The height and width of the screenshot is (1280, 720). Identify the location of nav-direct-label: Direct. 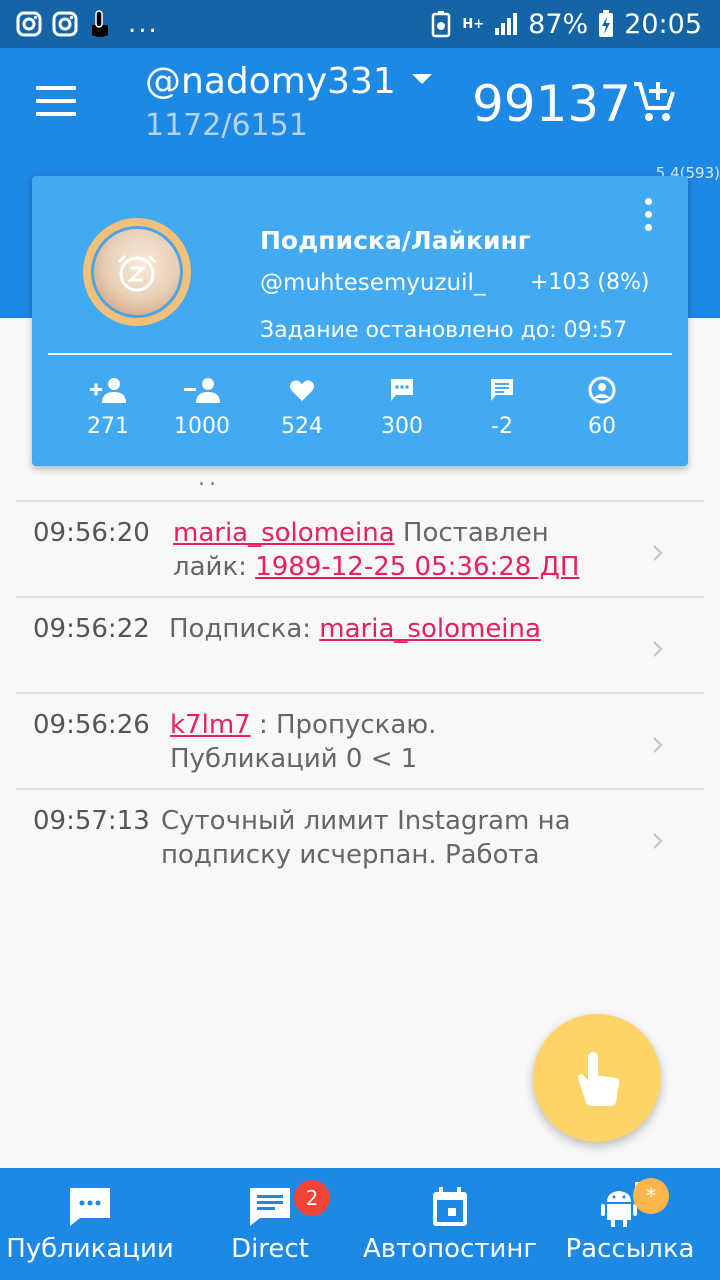
(270, 1249).